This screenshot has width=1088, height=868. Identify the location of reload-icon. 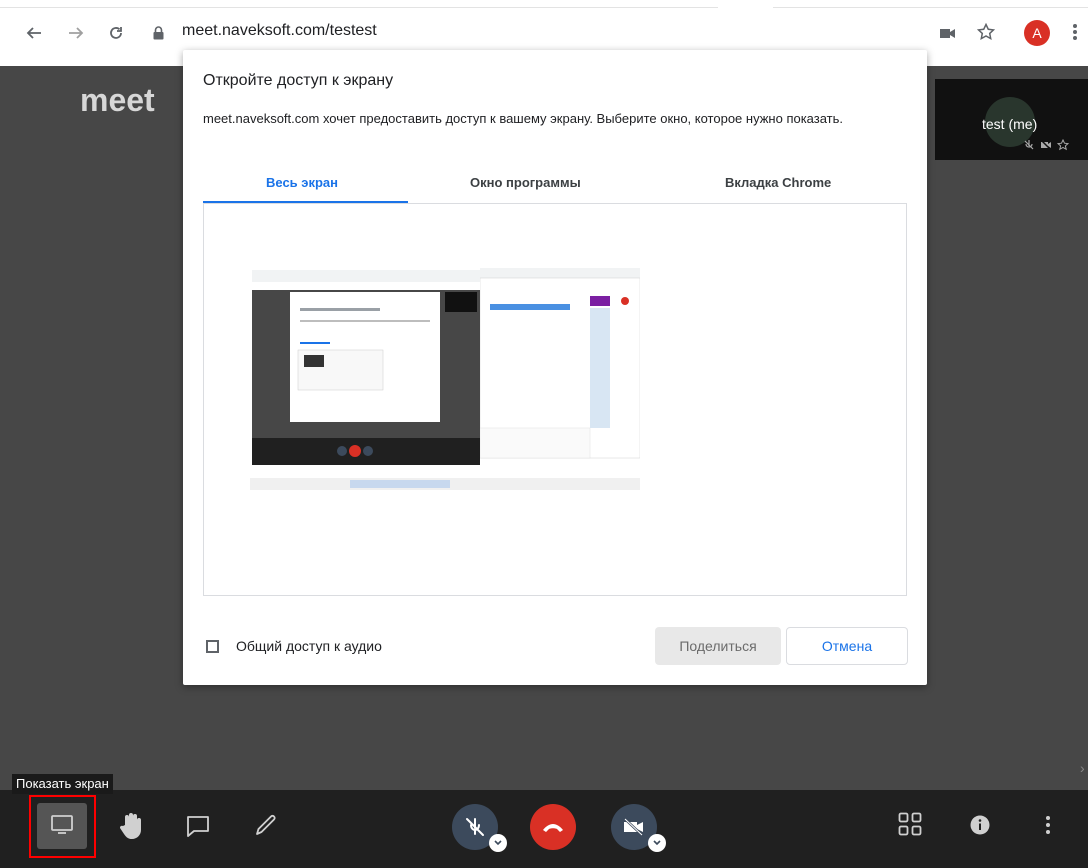
(116, 33).